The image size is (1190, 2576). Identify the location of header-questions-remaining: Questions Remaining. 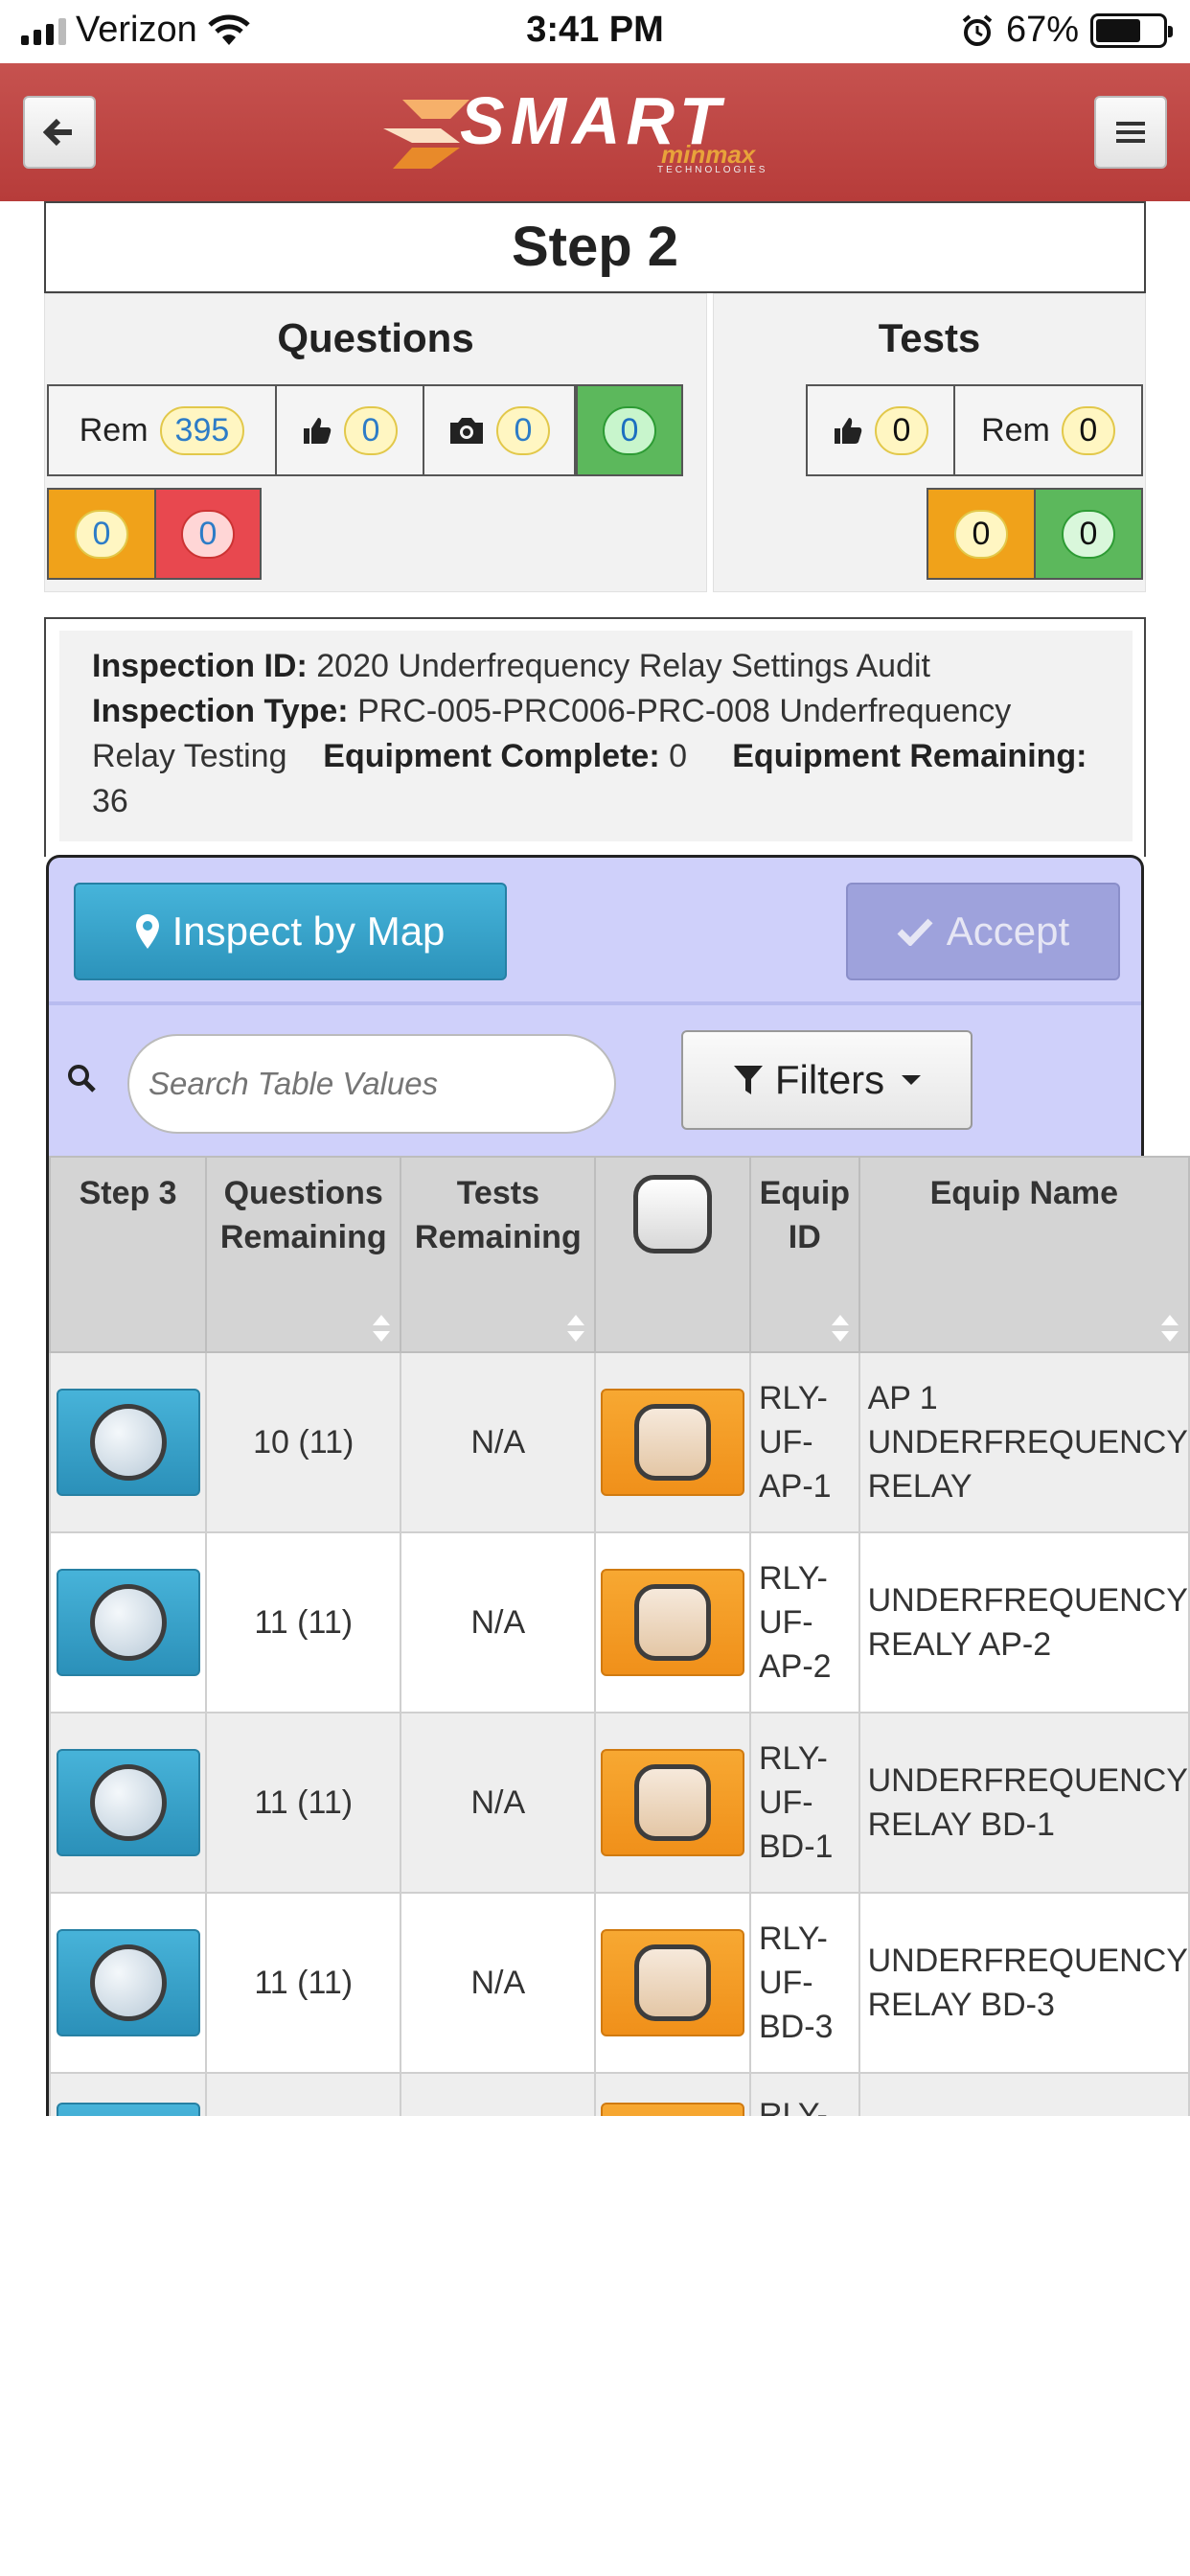
(303, 1254).